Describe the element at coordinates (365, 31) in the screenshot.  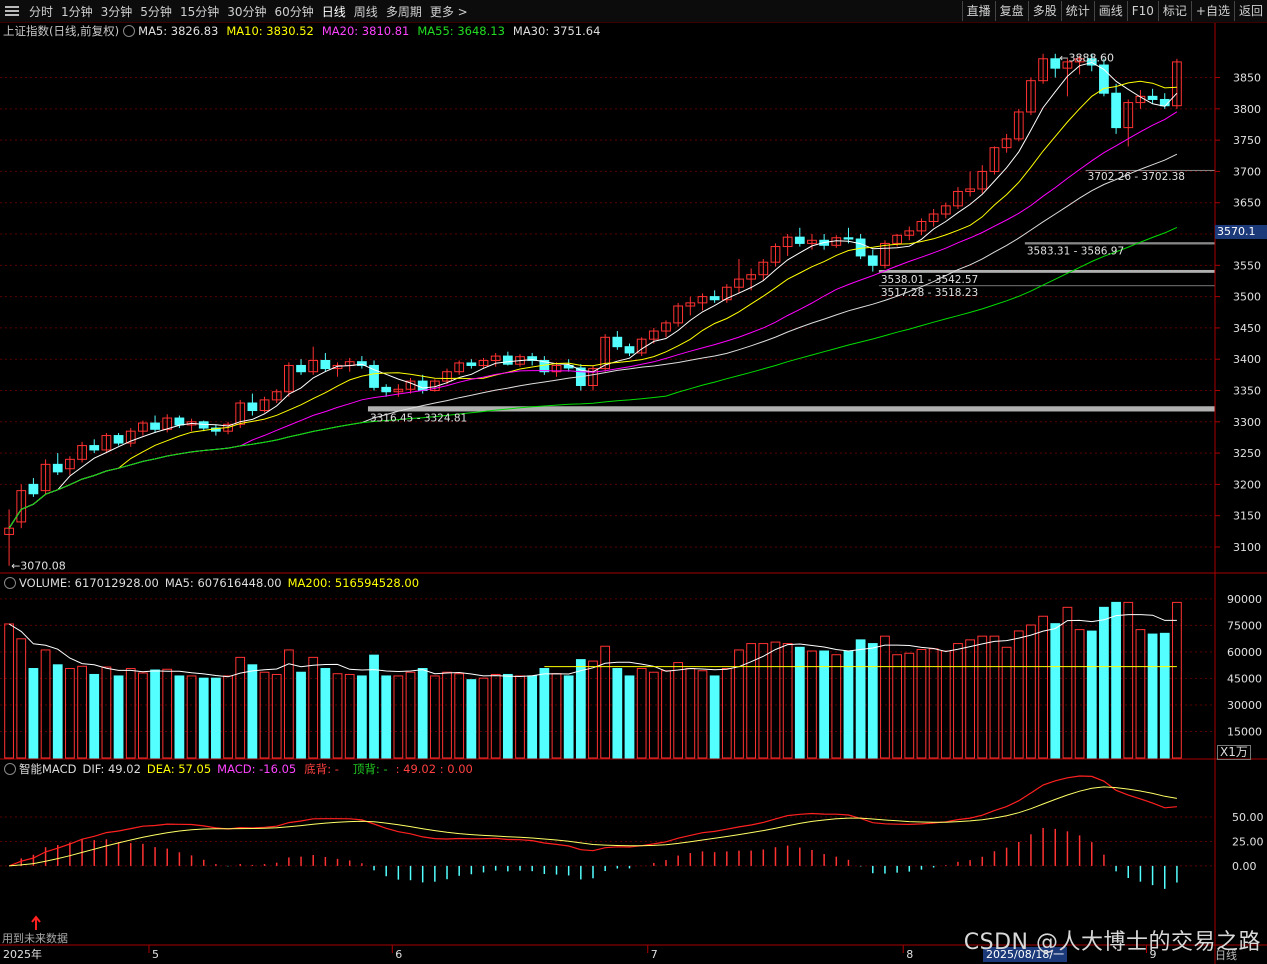
I see `ma20-value: MA20: 3810.81` at that location.